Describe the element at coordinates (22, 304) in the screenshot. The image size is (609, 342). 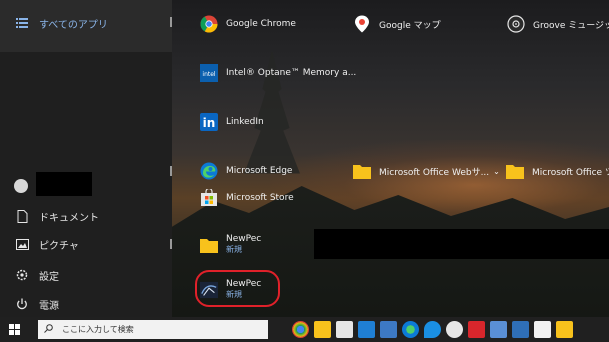
I see `power-icon` at that location.